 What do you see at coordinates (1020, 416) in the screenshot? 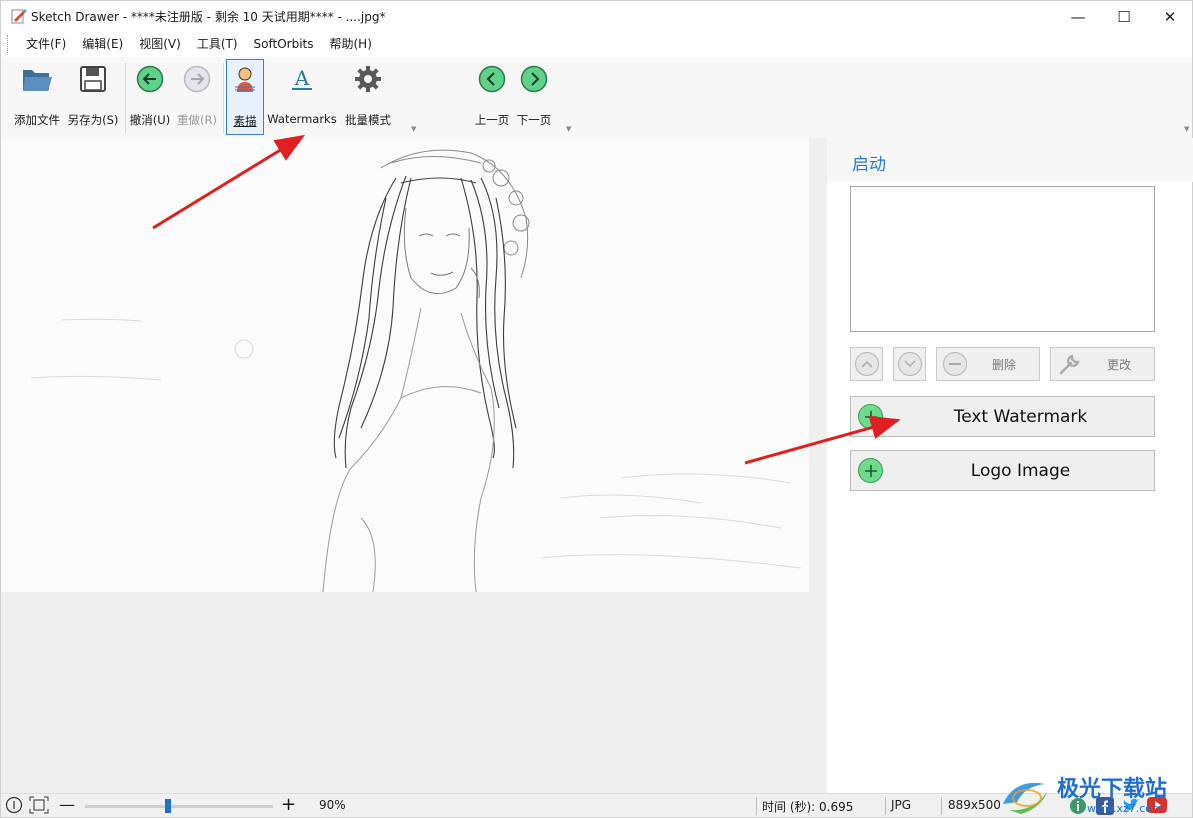
I see `text-watermark-label: Text Watermark` at bounding box center [1020, 416].